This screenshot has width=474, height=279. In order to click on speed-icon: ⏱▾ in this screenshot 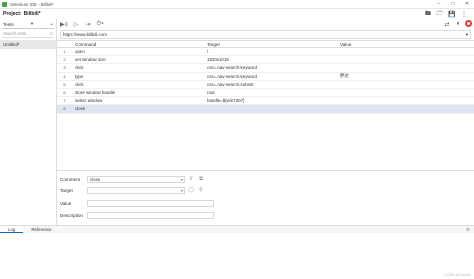, I will do `click(100, 24)`.